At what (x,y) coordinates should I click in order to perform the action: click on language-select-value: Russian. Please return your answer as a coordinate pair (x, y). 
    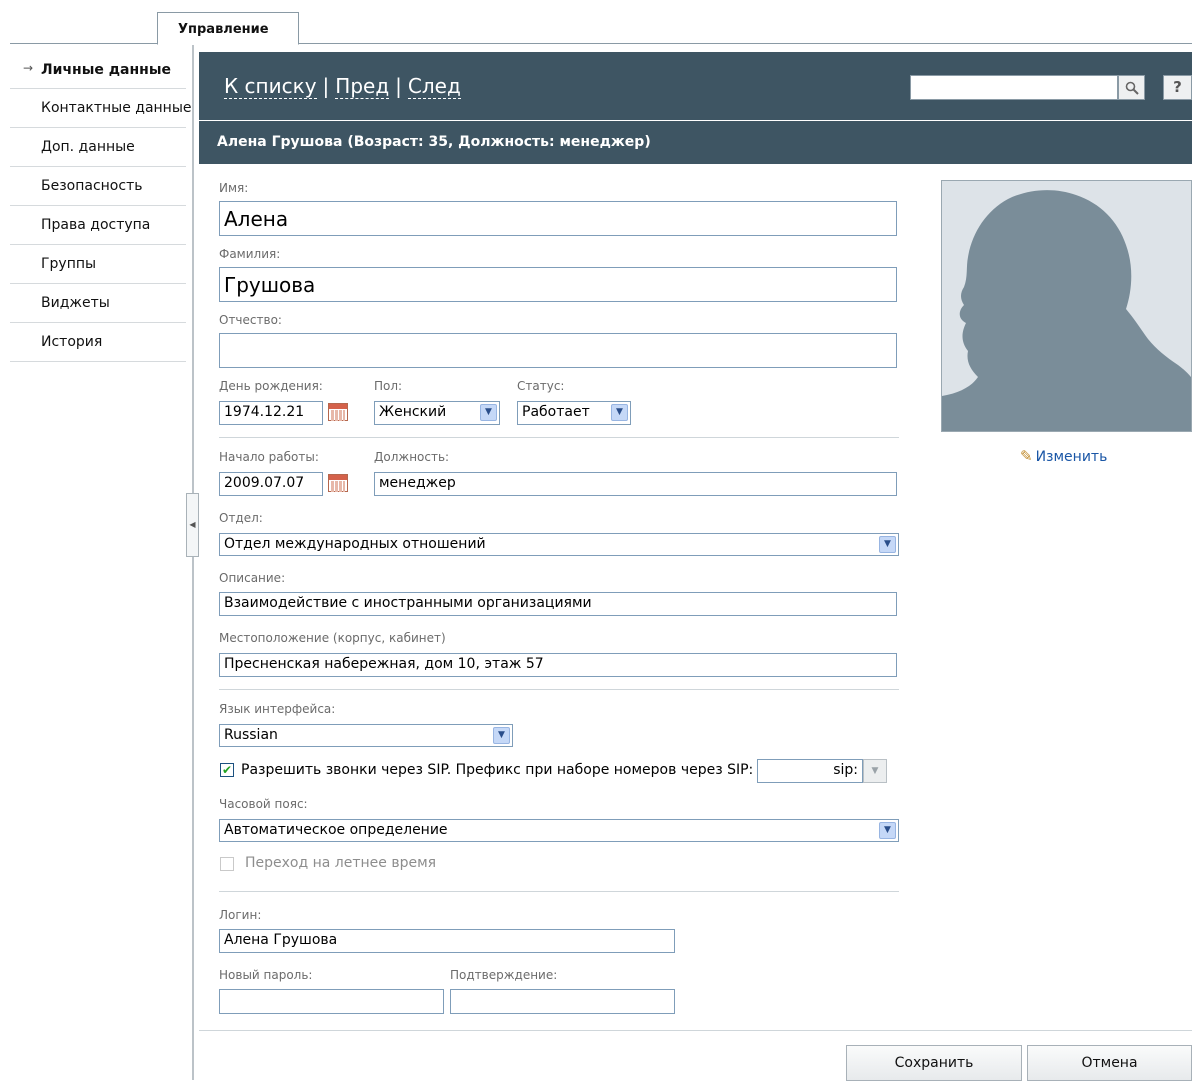
    Looking at the image, I should click on (251, 735).